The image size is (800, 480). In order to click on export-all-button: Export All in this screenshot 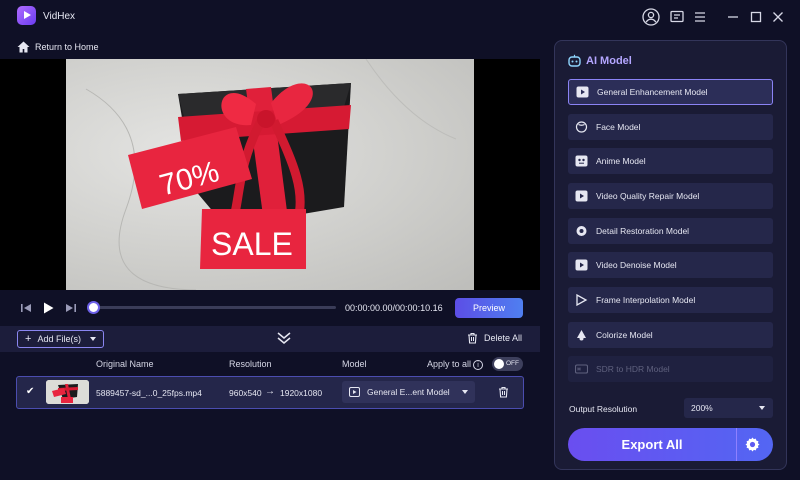, I will do `click(670, 444)`.